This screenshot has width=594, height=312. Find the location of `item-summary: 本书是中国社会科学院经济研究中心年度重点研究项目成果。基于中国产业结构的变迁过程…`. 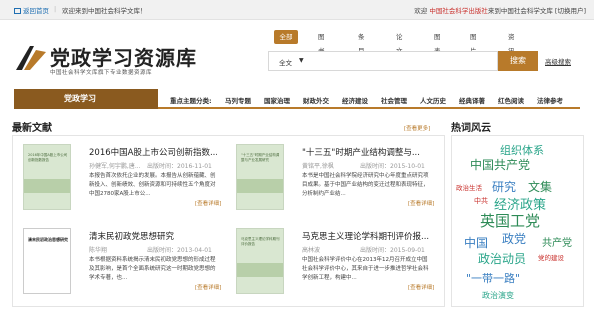

item-summary: 本书是中国社会科学院经济研究中心年度重点研究项目成果。基于中国产业结构的变迁过程… is located at coordinates (365, 185).